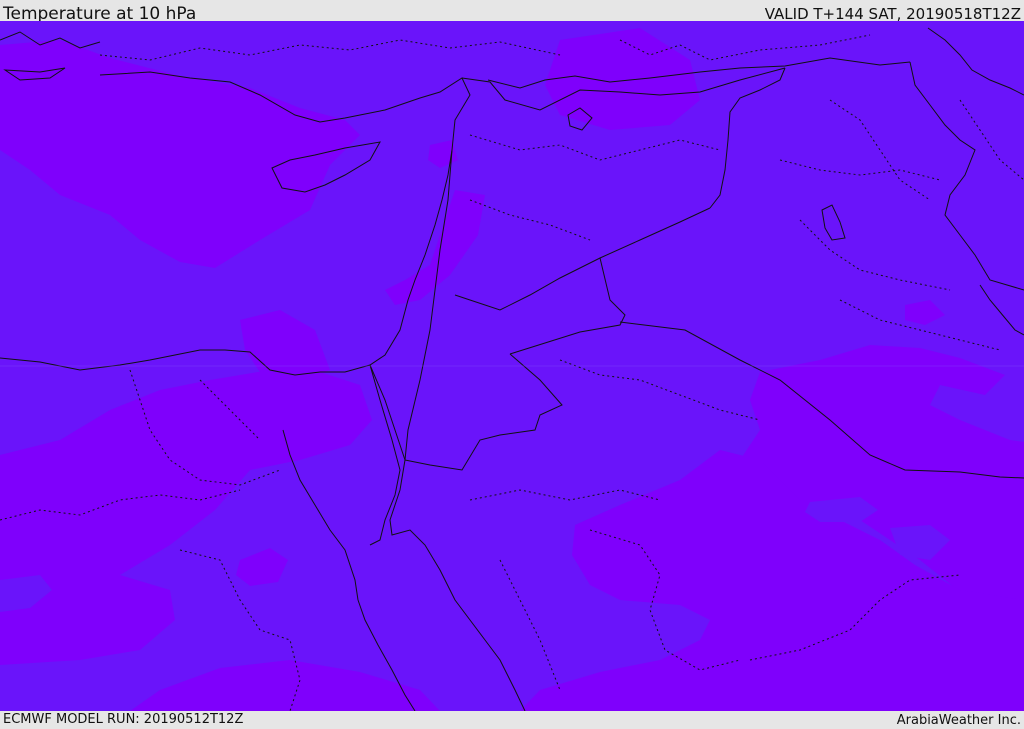  I want to click on credit-label: ArabiaWeather Inc., so click(958, 720).